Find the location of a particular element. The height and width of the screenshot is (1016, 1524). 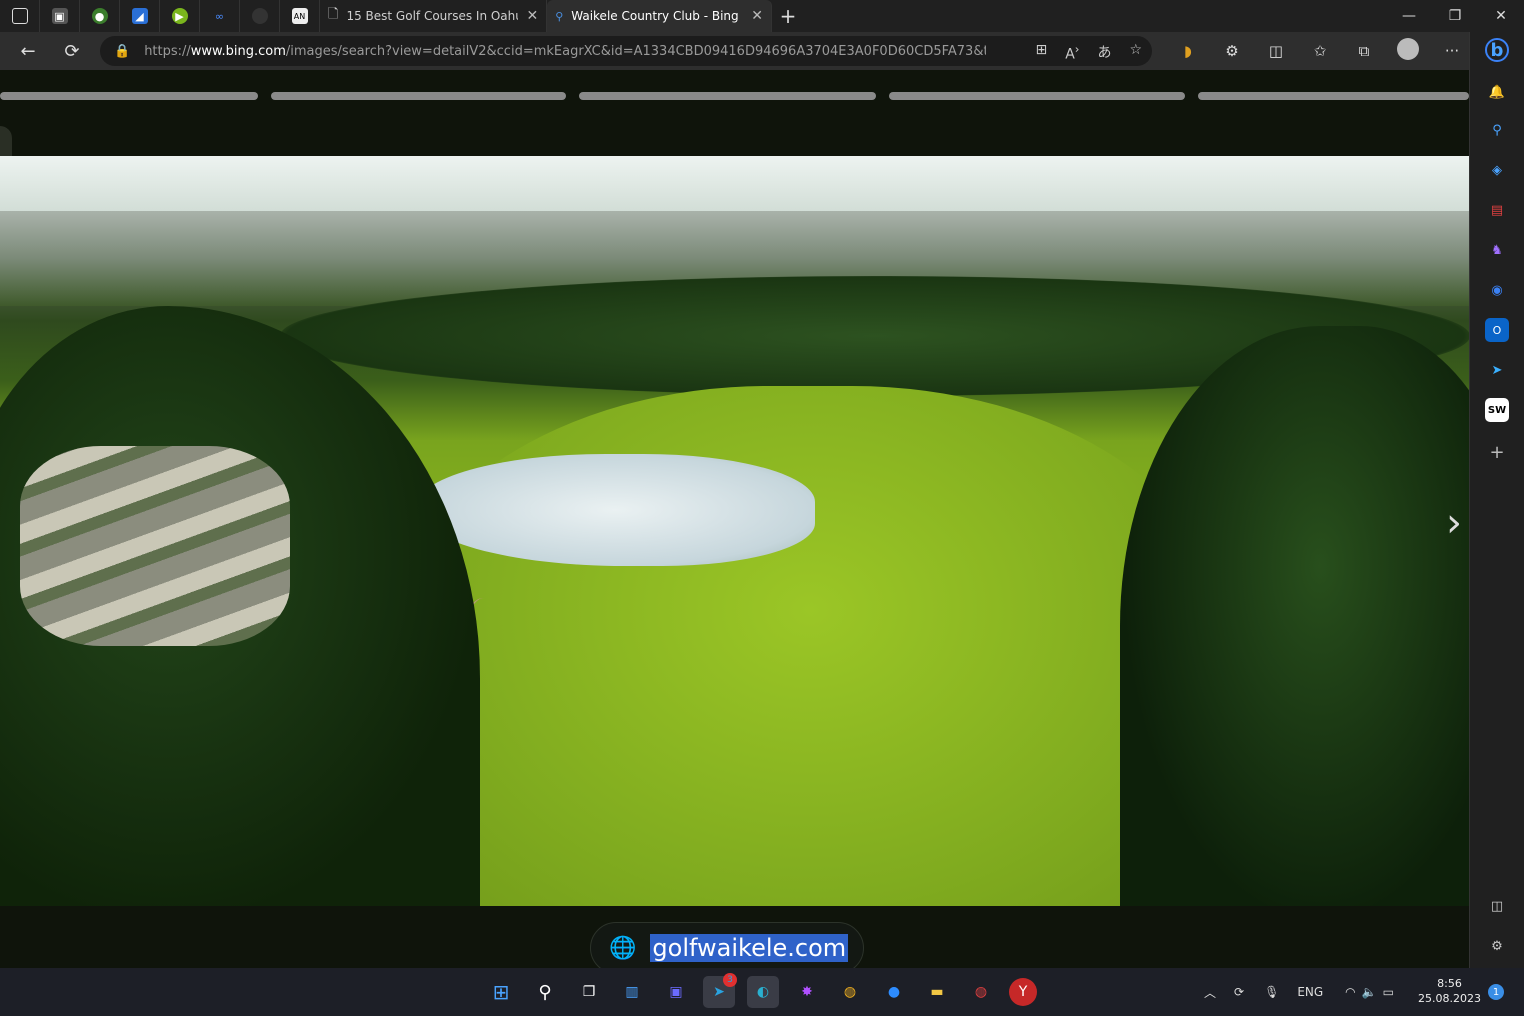

url-actions: ⊞ A› あ ☆ is located at coordinates (1088, 52).